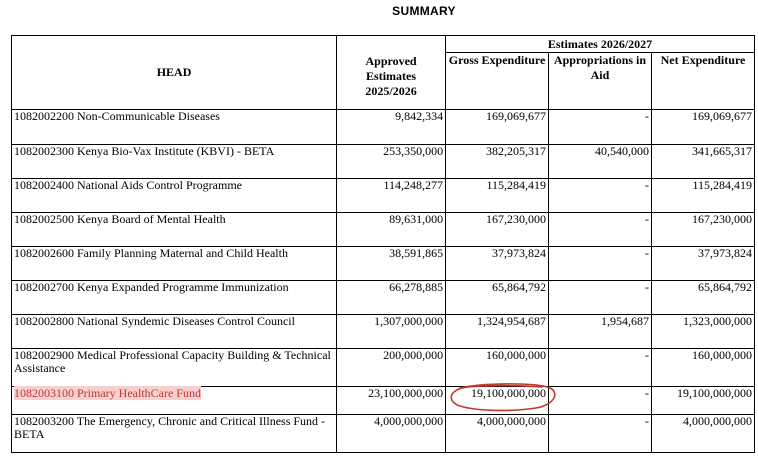 This screenshot has width=758, height=476. I want to click on header-aia: Appropriations in Aid, so click(600, 81).